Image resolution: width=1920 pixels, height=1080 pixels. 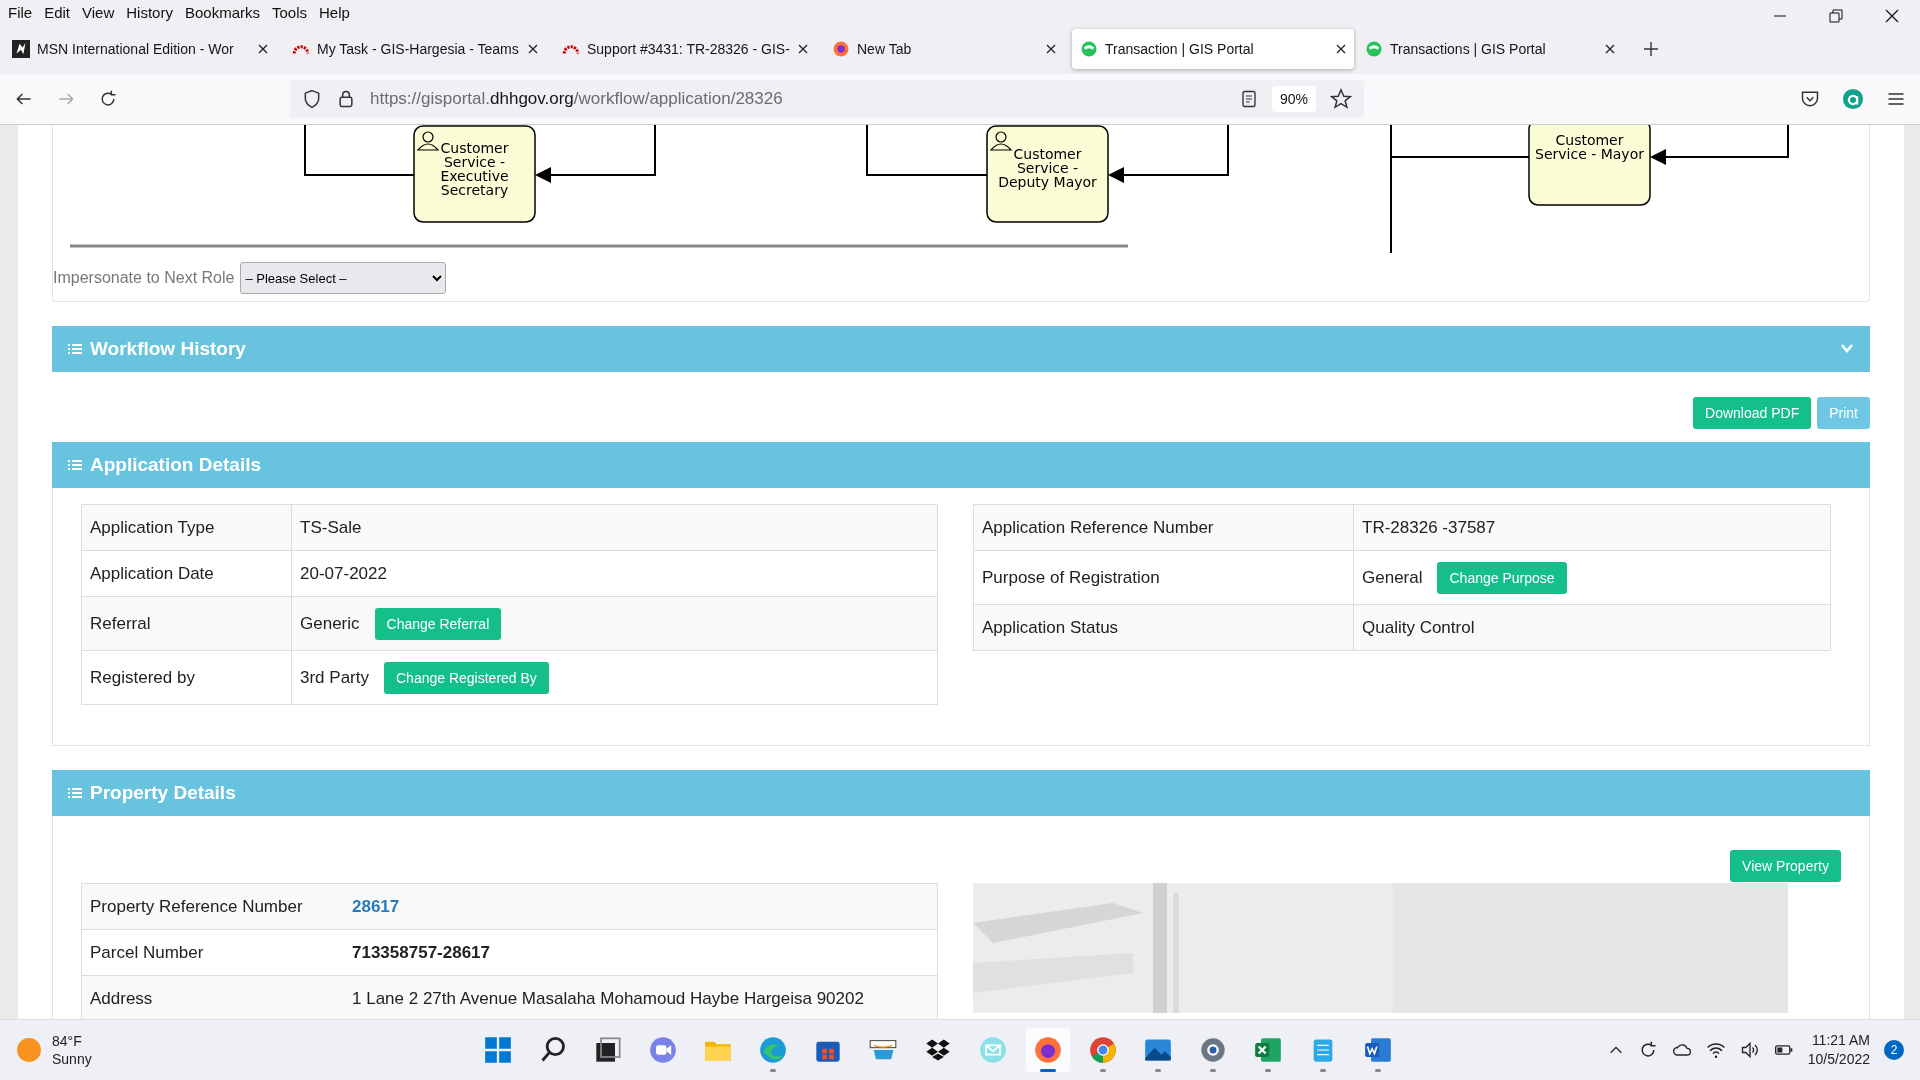 What do you see at coordinates (224, 12) in the screenshot?
I see `menu-item: Bookmarks` at bounding box center [224, 12].